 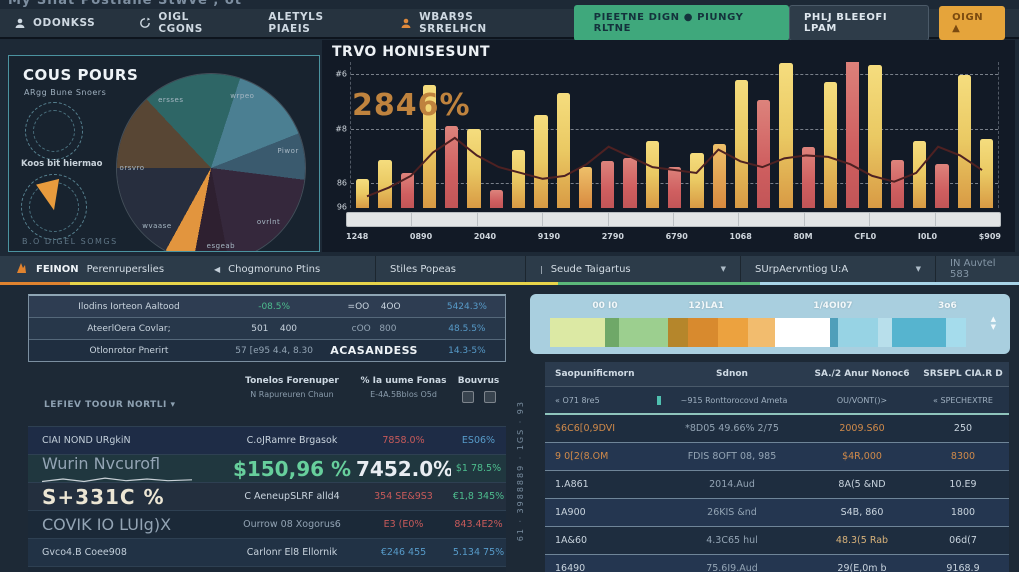 What do you see at coordinates (101, 463) in the screenshot?
I see `holding-label: Wurin Nvcurofl` at bounding box center [101, 463].